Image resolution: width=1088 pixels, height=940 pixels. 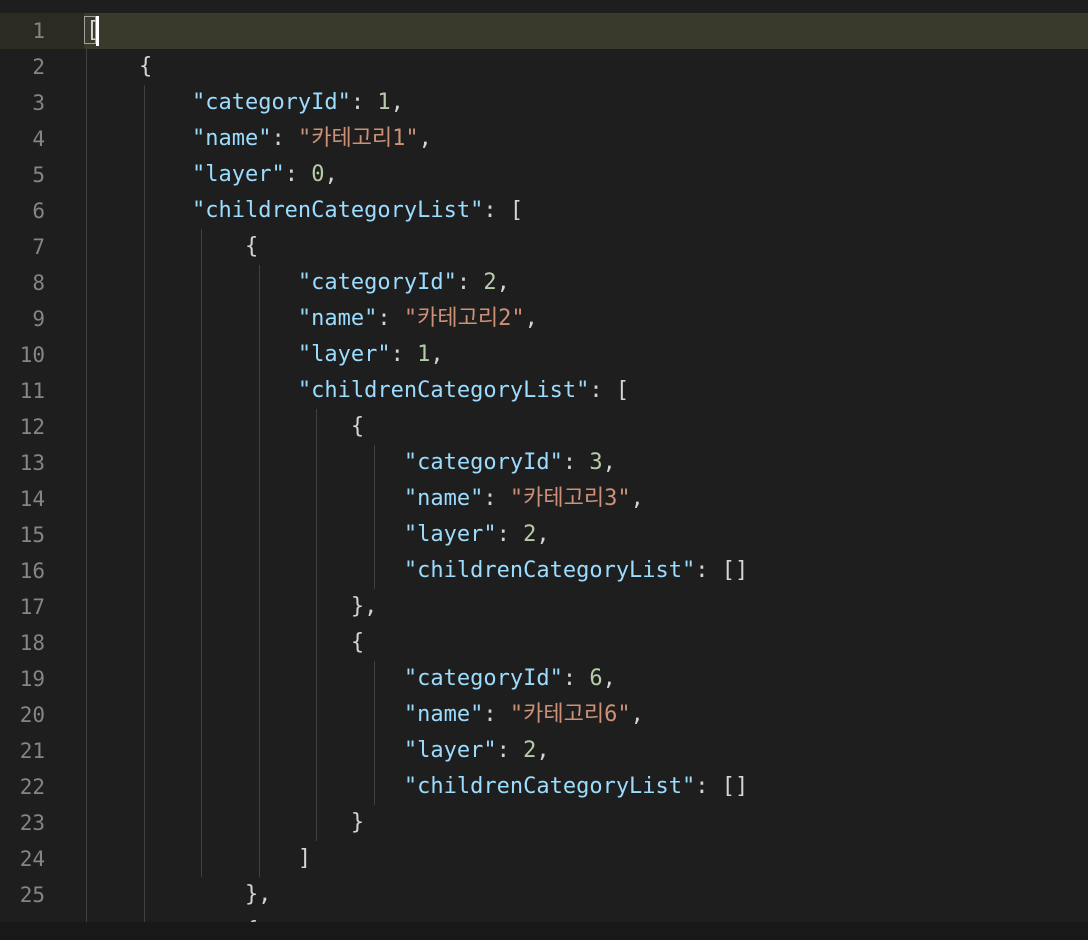 I want to click on code-text: "layer": 0,, so click(x=212, y=175).